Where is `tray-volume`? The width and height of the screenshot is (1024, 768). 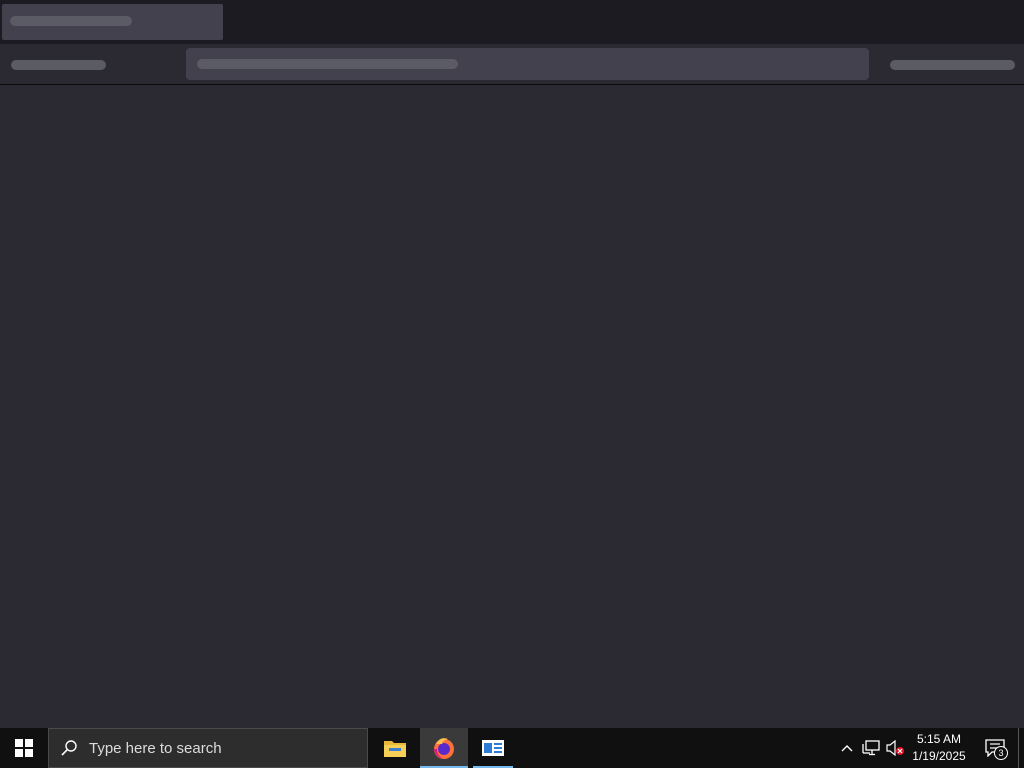 tray-volume is located at coordinates (895, 748).